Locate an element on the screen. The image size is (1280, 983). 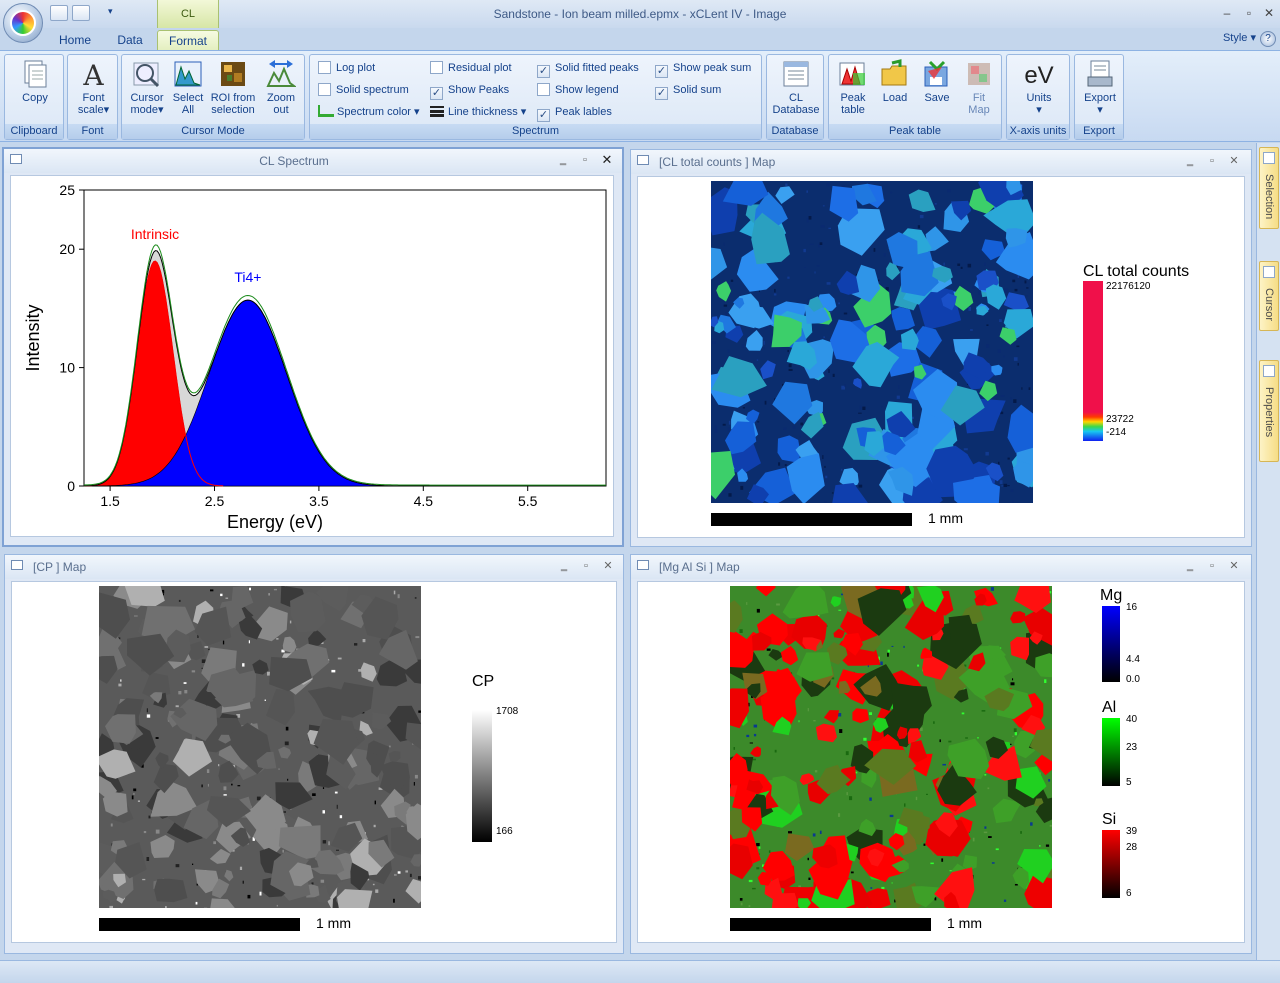
group-label-peak-table: Peak table is located at coordinates (915, 131).